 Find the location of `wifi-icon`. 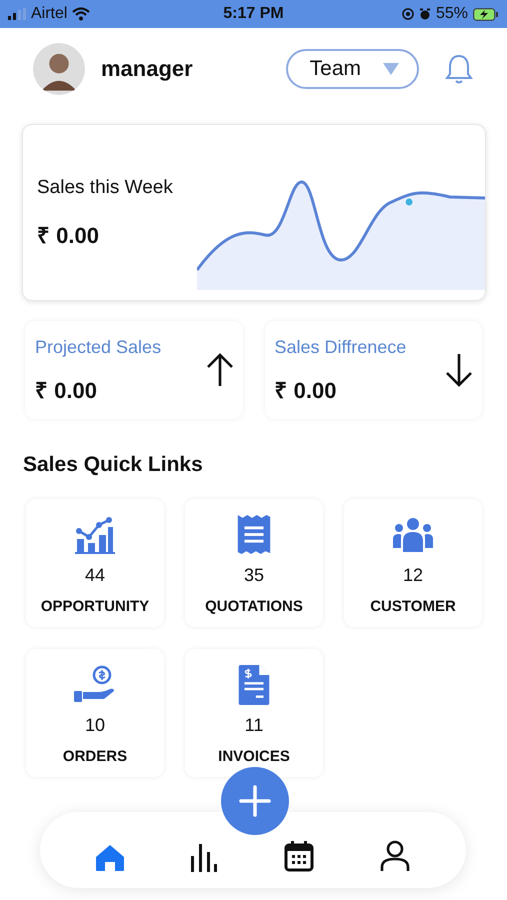

wifi-icon is located at coordinates (81, 14).